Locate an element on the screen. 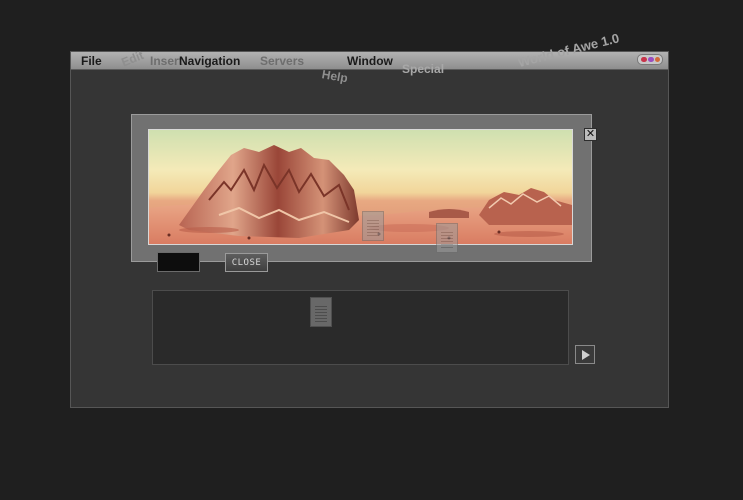 The image size is (743, 500). menu-servers: Servers is located at coordinates (282, 61).